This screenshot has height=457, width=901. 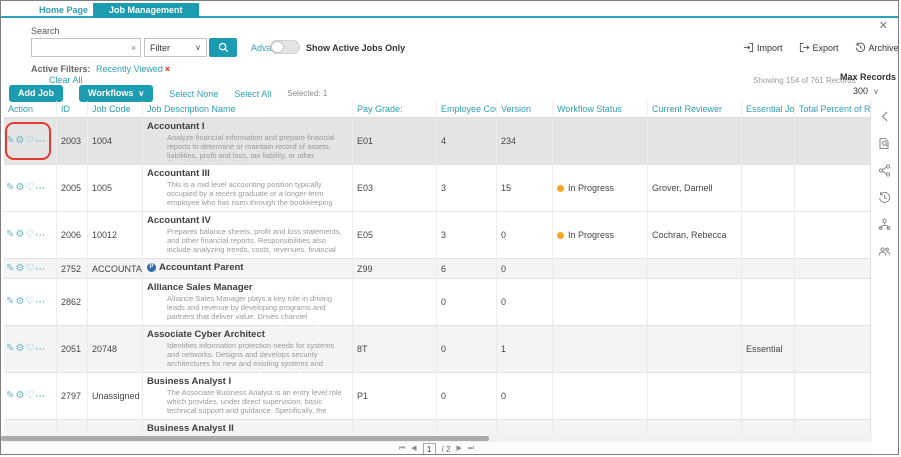 What do you see at coordinates (245, 438) in the screenshot?
I see `scrollbar-thumb` at bounding box center [245, 438].